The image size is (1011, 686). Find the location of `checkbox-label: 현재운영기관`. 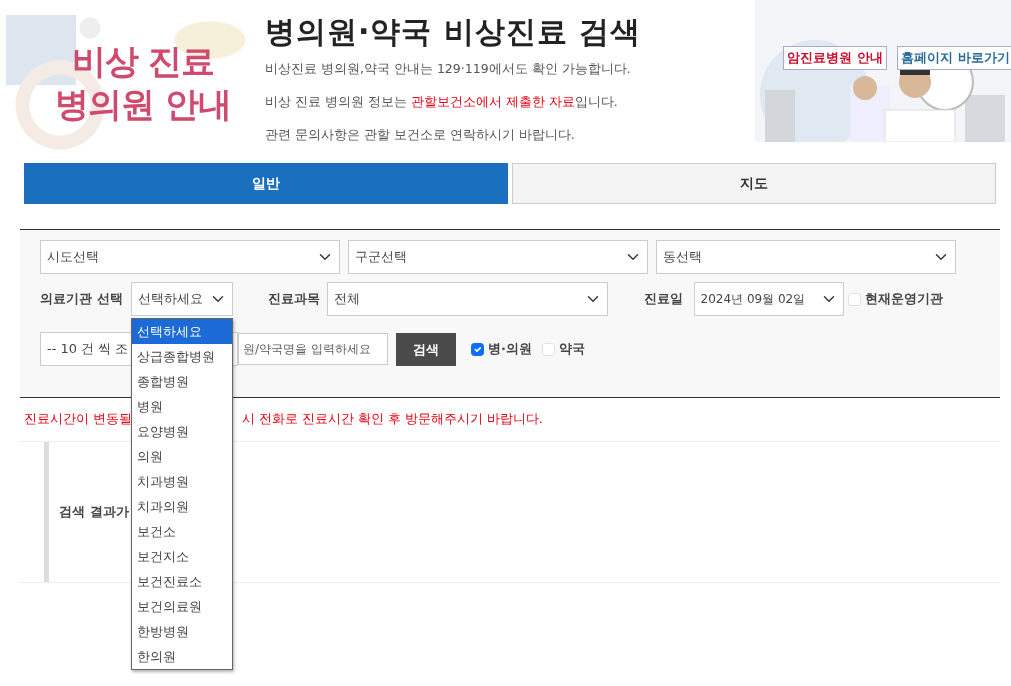

checkbox-label: 현재운영기관 is located at coordinates (903, 299).